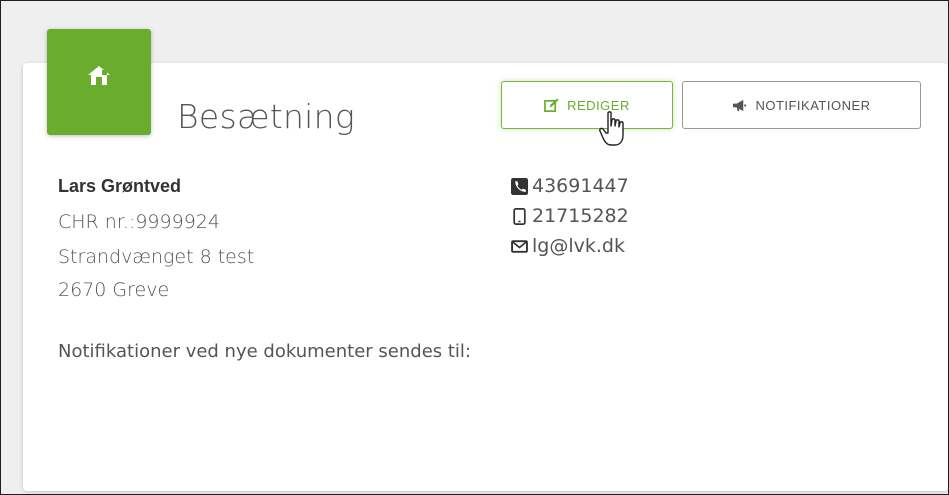 Image resolution: width=949 pixels, height=495 pixels. I want to click on page-title: Besætning, so click(266, 116).